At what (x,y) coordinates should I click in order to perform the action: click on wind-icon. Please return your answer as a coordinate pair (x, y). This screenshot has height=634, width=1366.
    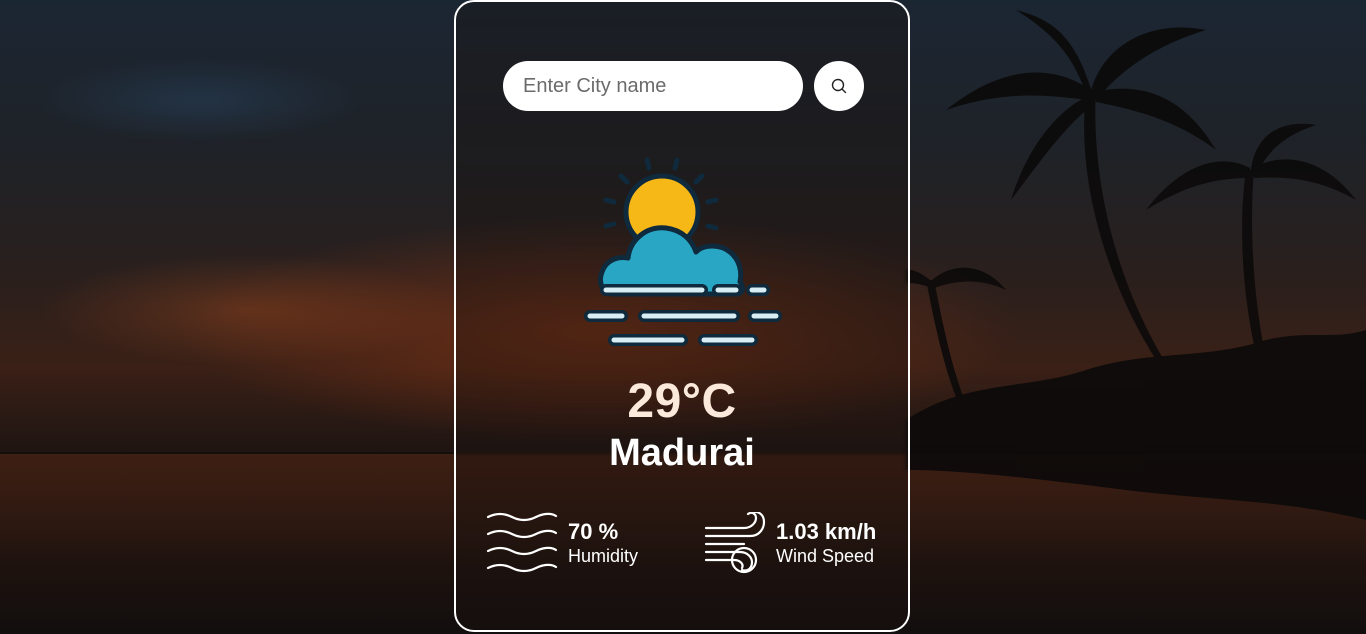
    Looking at the image, I should click on (735, 543).